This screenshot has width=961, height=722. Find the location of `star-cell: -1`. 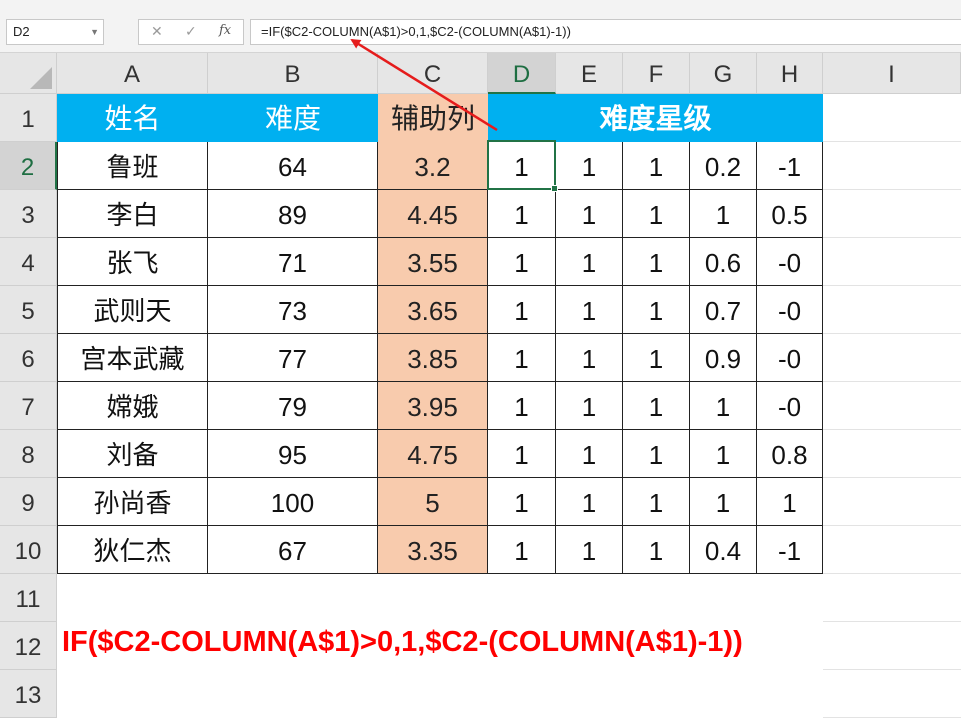

star-cell: -1 is located at coordinates (790, 550).